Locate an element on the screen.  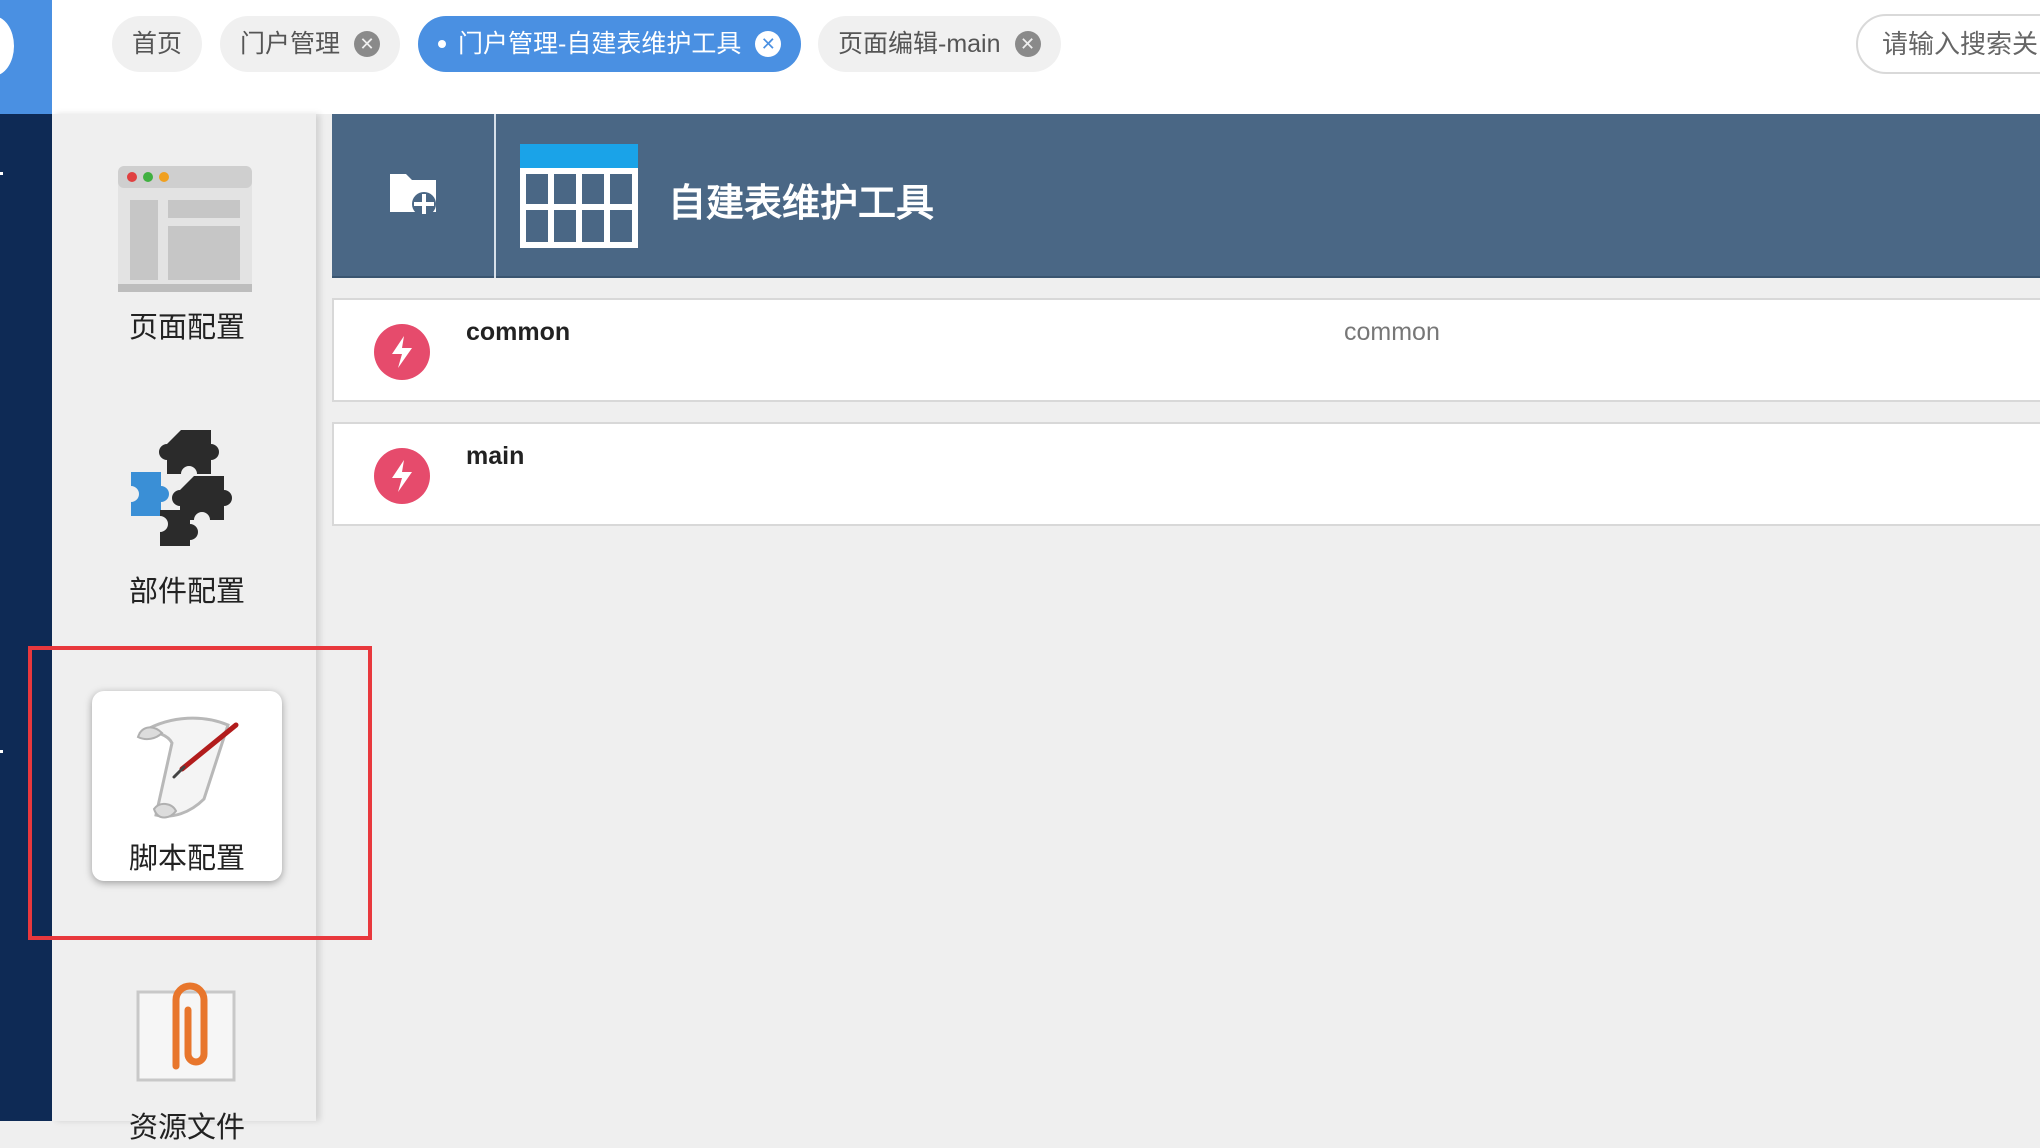
header-divider is located at coordinates (495, 196).